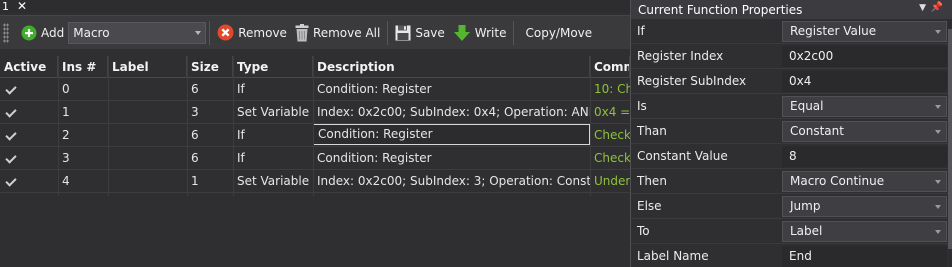 Image resolution: width=952 pixels, height=267 pixels. Describe the element at coordinates (137, 32) in the screenshot. I see `macro-type-select: Macro` at that location.